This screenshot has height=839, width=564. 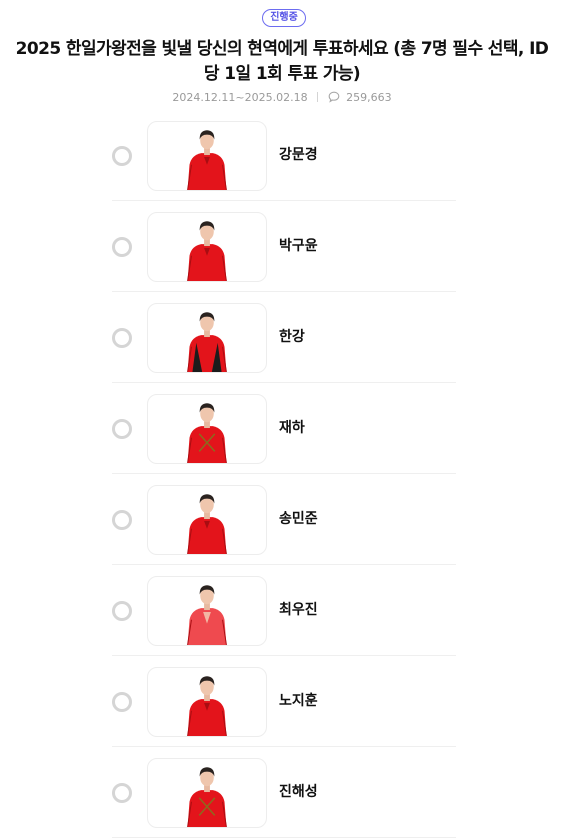 What do you see at coordinates (334, 99) in the screenshot?
I see `comment-bubble-icon` at bounding box center [334, 99].